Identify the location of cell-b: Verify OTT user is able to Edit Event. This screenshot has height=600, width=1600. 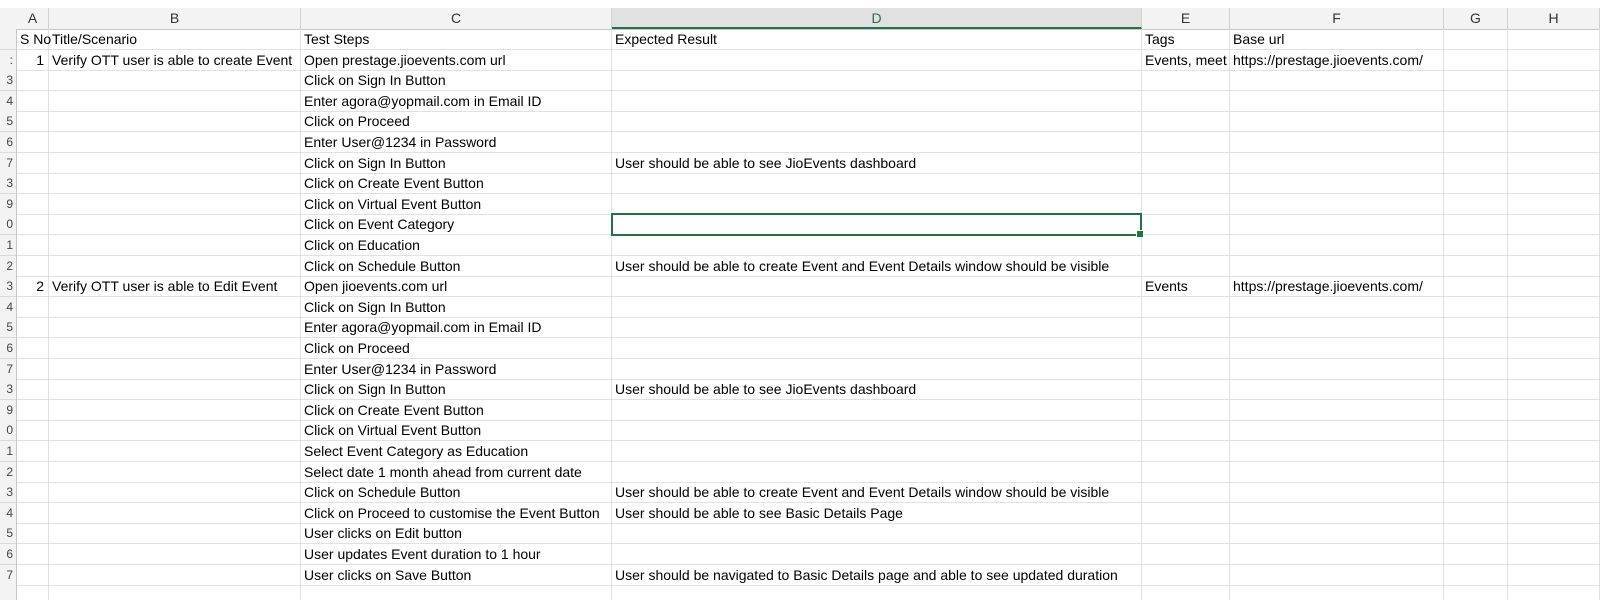
(175, 287).